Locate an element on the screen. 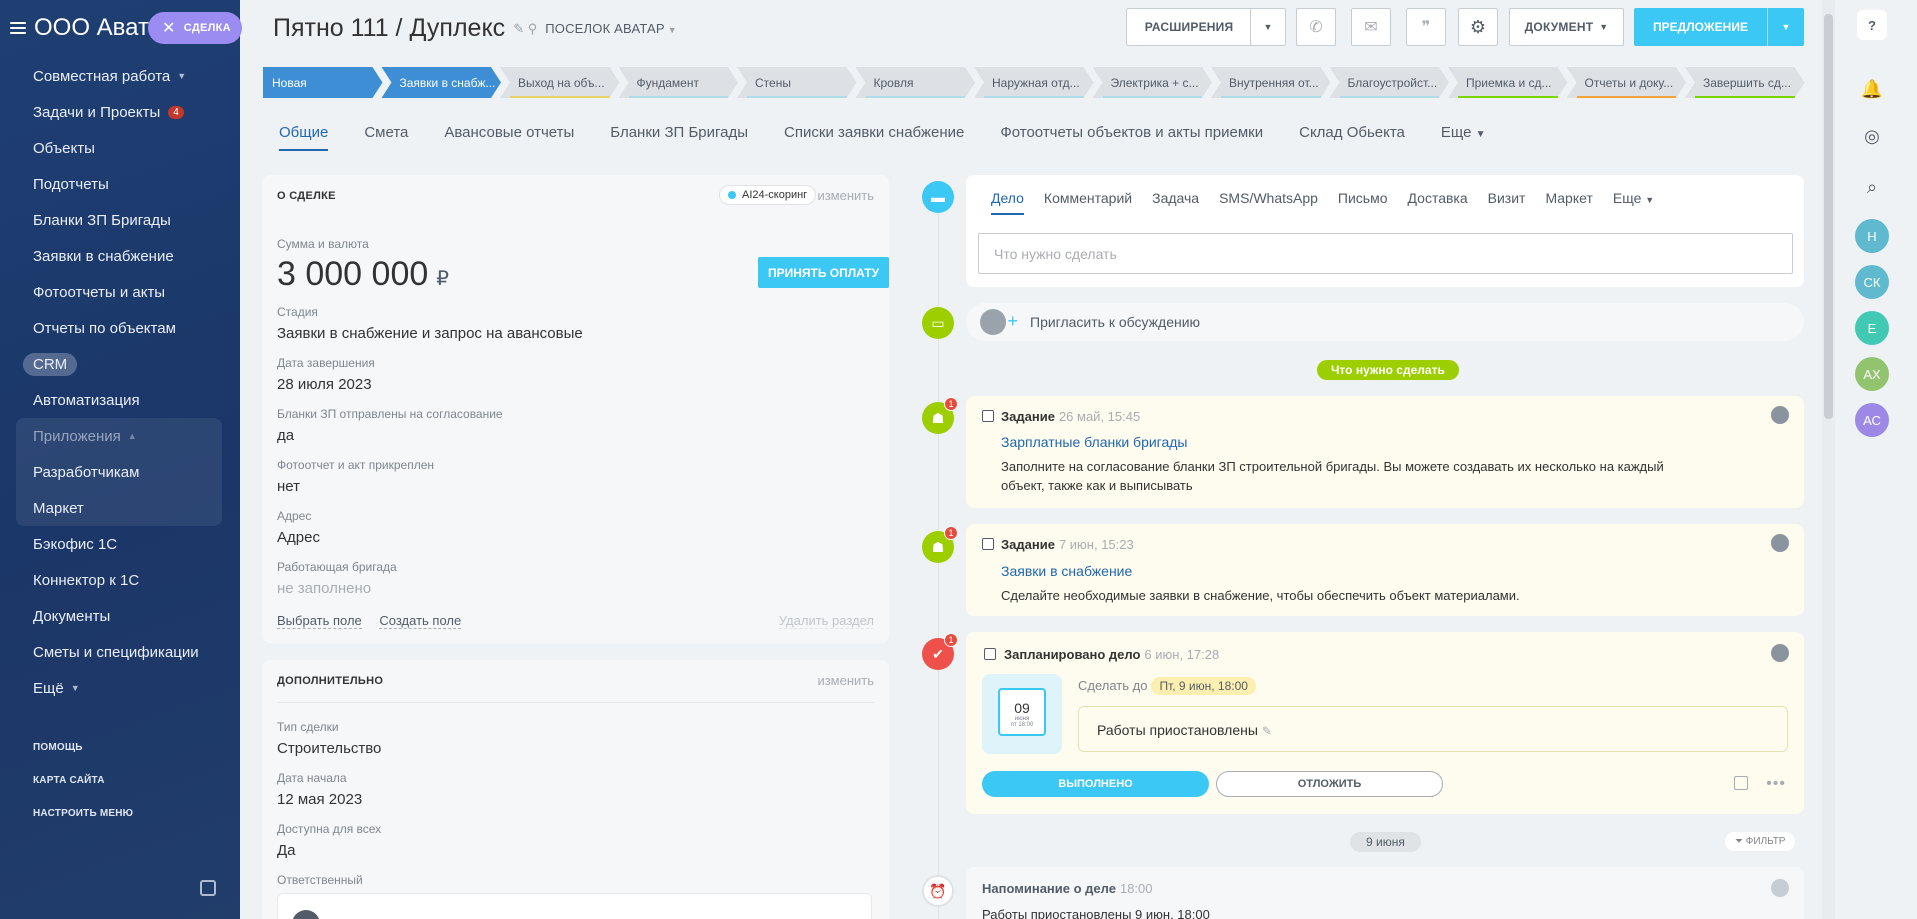 This screenshot has height=919, width=1917. more-icon: ••• is located at coordinates (1776, 784).